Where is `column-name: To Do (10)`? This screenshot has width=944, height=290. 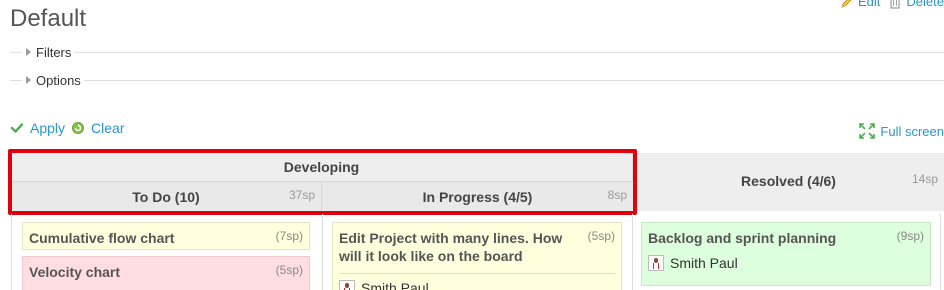 column-name: To Do (10) is located at coordinates (166, 197).